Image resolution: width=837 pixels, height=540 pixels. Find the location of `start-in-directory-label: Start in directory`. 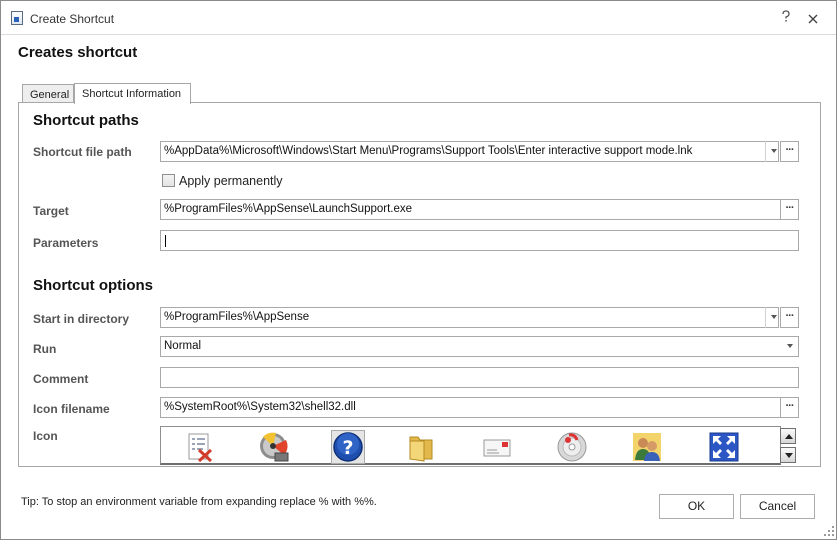

start-in-directory-label: Start in directory is located at coordinates (81, 319).